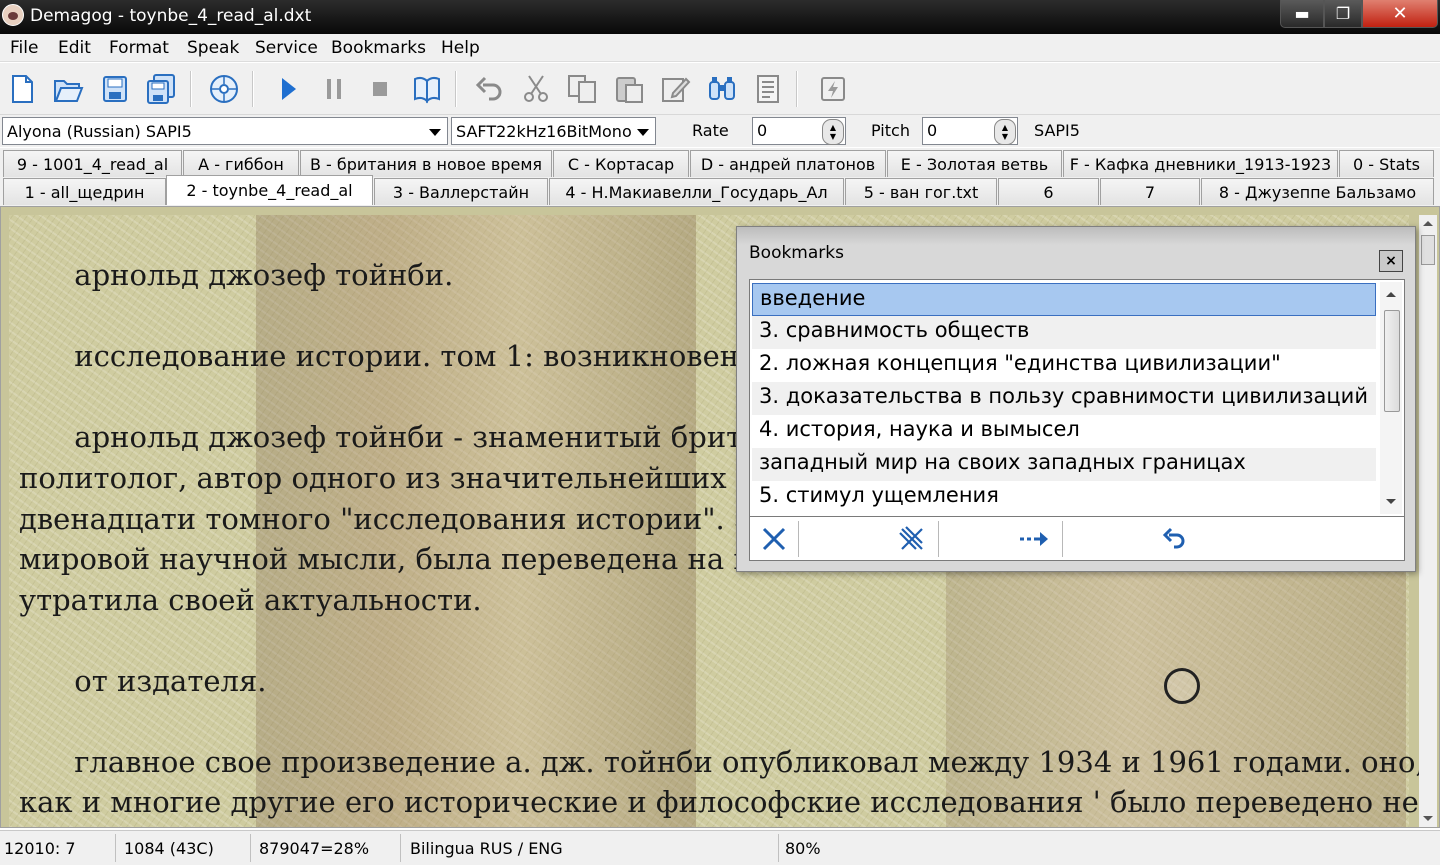 Image resolution: width=1440 pixels, height=865 pixels. Describe the element at coordinates (213, 48) in the screenshot. I see `menu-speak: Speak` at that location.